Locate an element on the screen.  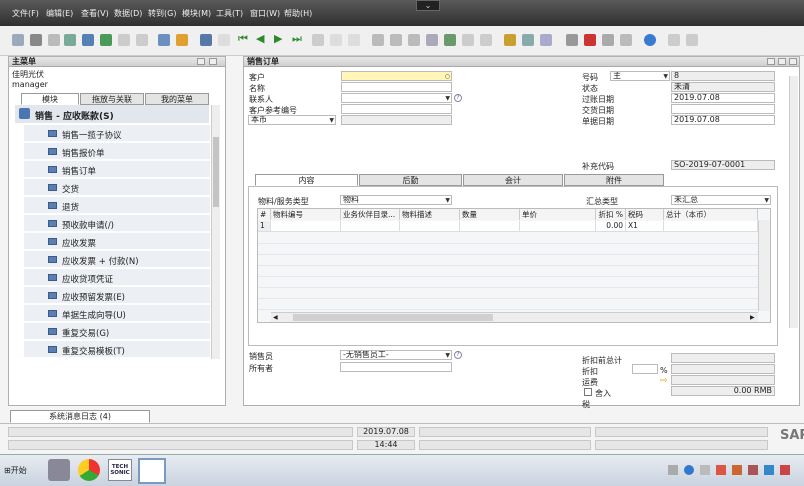
window-minimize-icon is located at coordinates (771, 61).